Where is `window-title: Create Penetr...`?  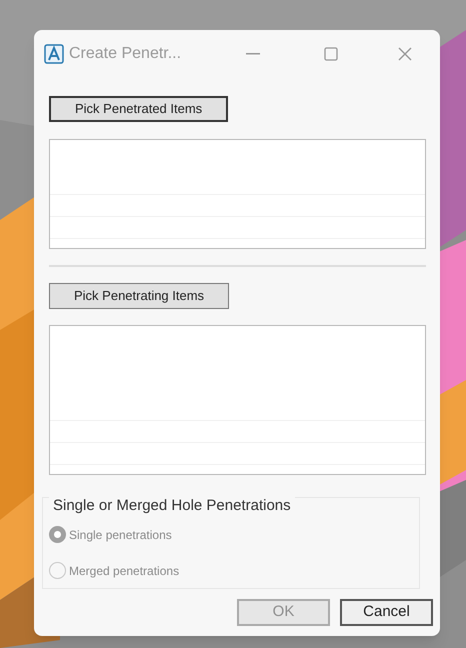 window-title: Create Penetr... is located at coordinates (125, 54).